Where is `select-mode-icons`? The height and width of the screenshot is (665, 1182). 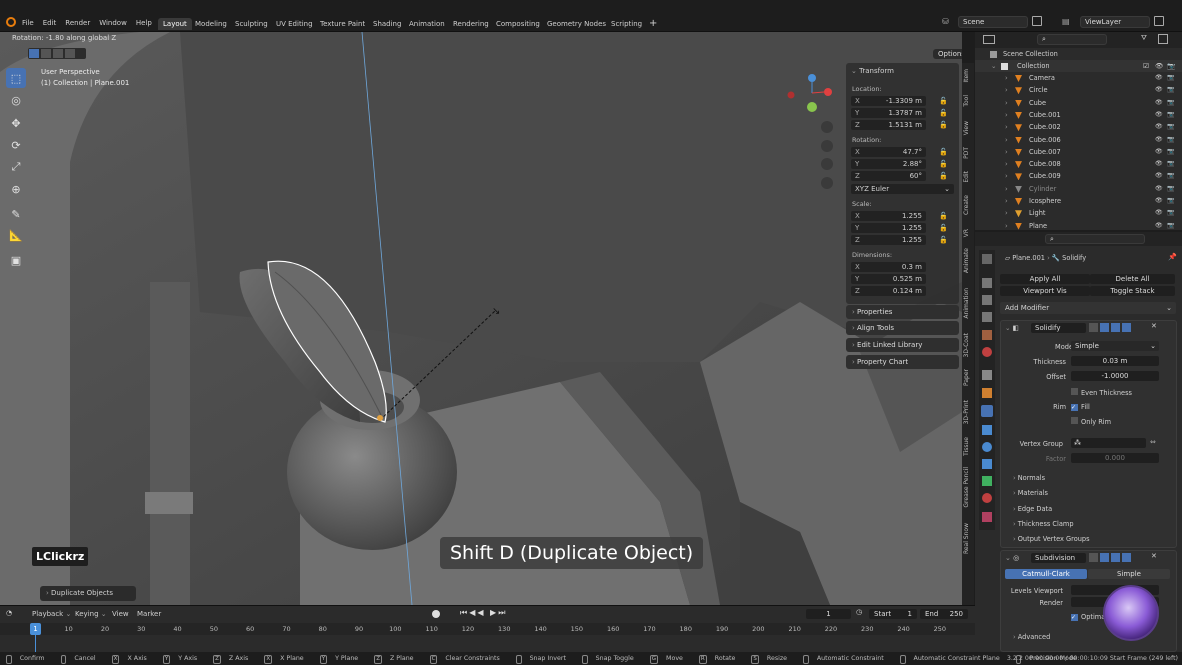
select-mode-icons is located at coordinates (57, 53).